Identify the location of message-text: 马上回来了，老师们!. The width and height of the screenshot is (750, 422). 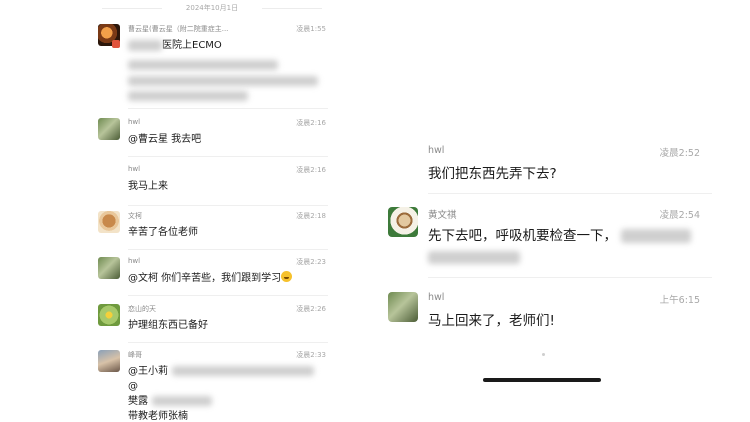
(491, 321).